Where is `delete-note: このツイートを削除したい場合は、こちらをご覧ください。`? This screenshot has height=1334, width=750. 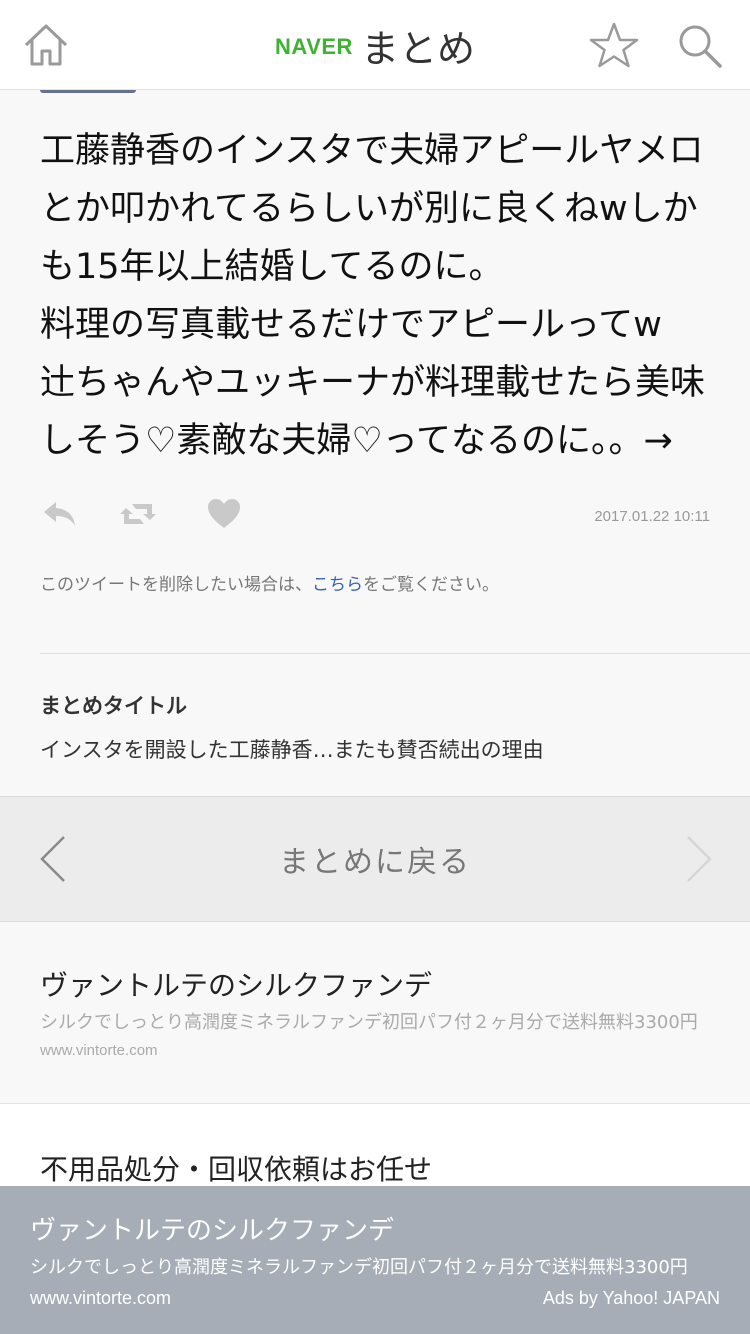
delete-note: このツイートを削除したい場合は、こちらをご覧ください。 is located at coordinates (269, 582).